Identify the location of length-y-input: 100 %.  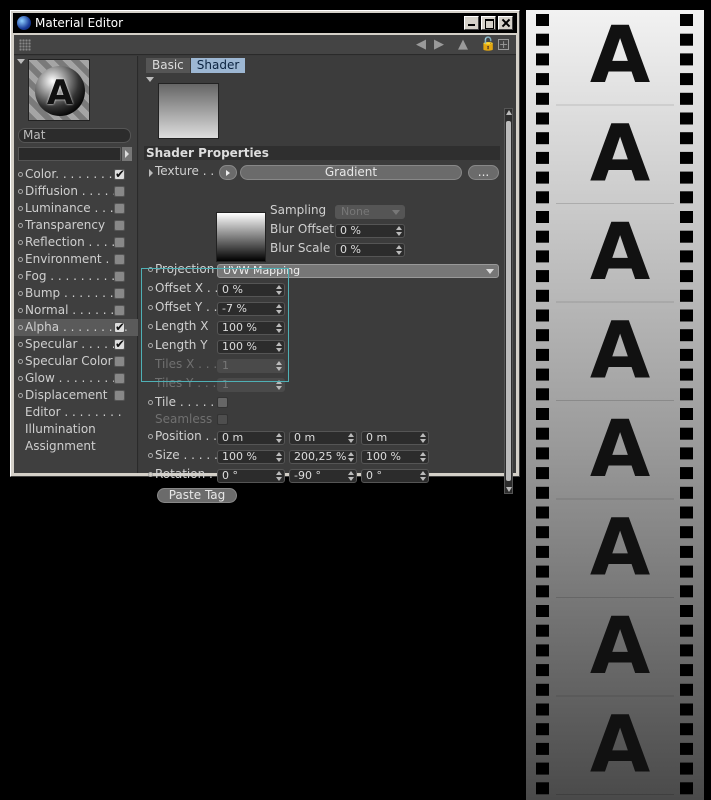
(251, 347).